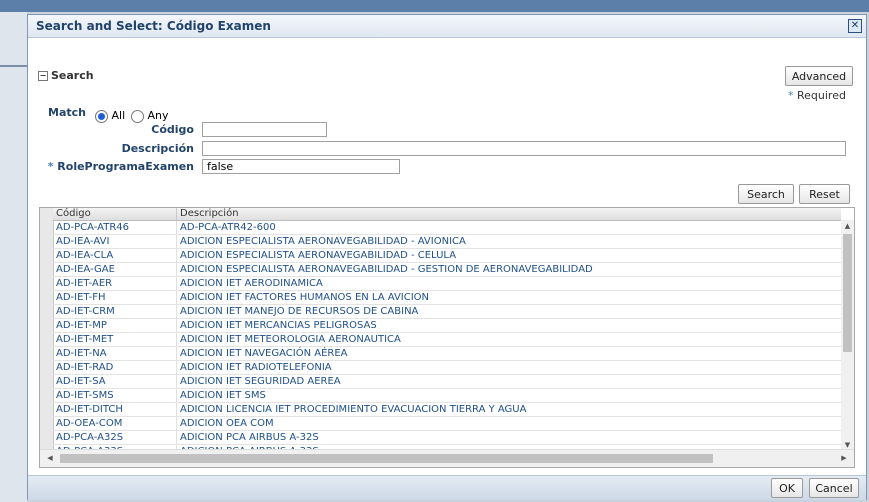 The height and width of the screenshot is (502, 869). Describe the element at coordinates (228, 227) in the screenshot. I see `cell-descripcion: AD-PCA-ATR42-600` at that location.